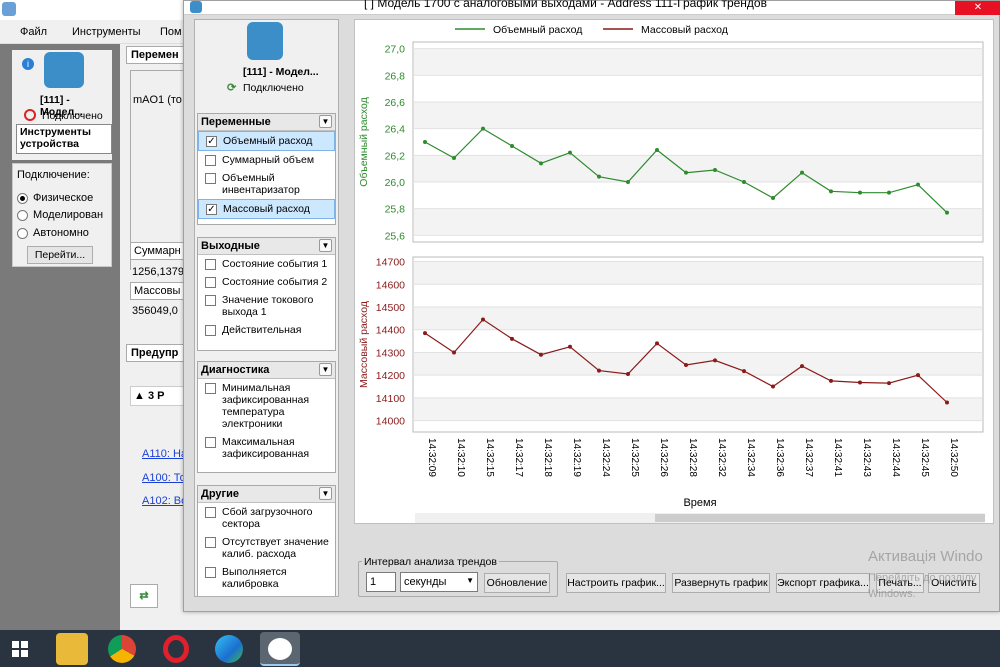 The image size is (1000, 667). What do you see at coordinates (325, 369) in the screenshot?
I see `chevron-down-icon: ▼` at bounding box center [325, 369].